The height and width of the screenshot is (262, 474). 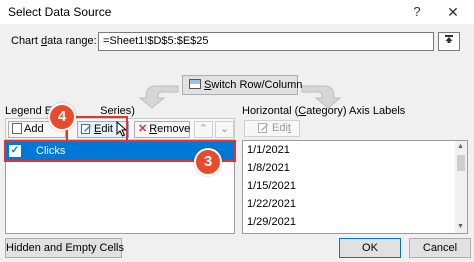 What do you see at coordinates (461, 163) in the screenshot?
I see `scroll-thumb` at bounding box center [461, 163].